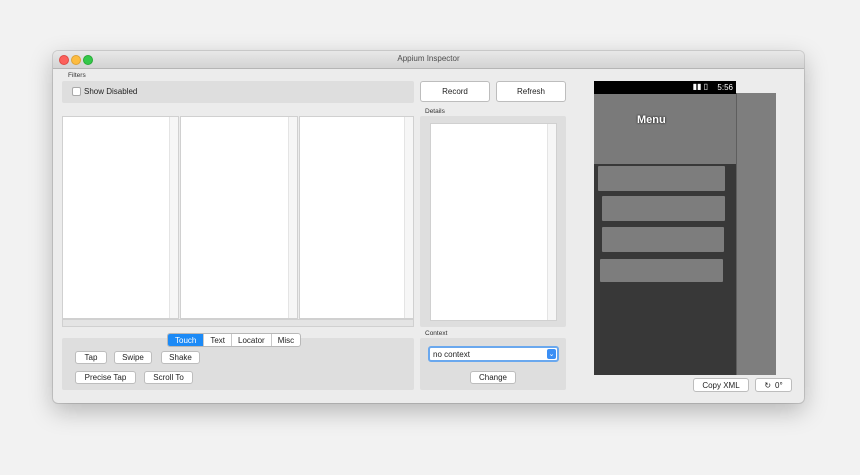 The width and height of the screenshot is (860, 475). I want to click on change-context-button: Change, so click(493, 377).